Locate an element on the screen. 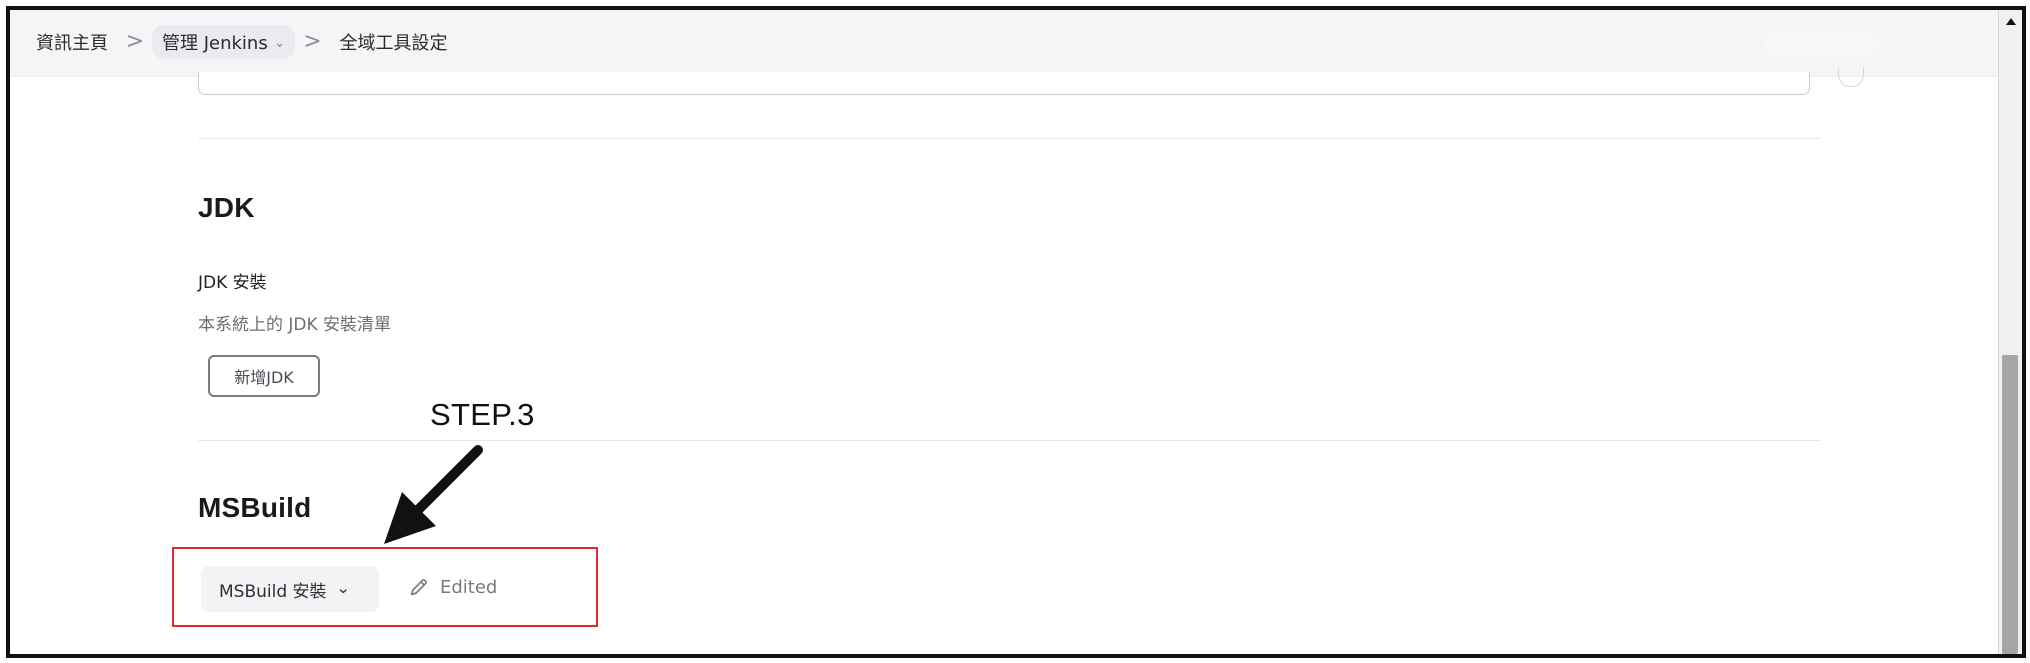 This screenshot has height=663, width=2030. edited-label: Edited is located at coordinates (469, 587).